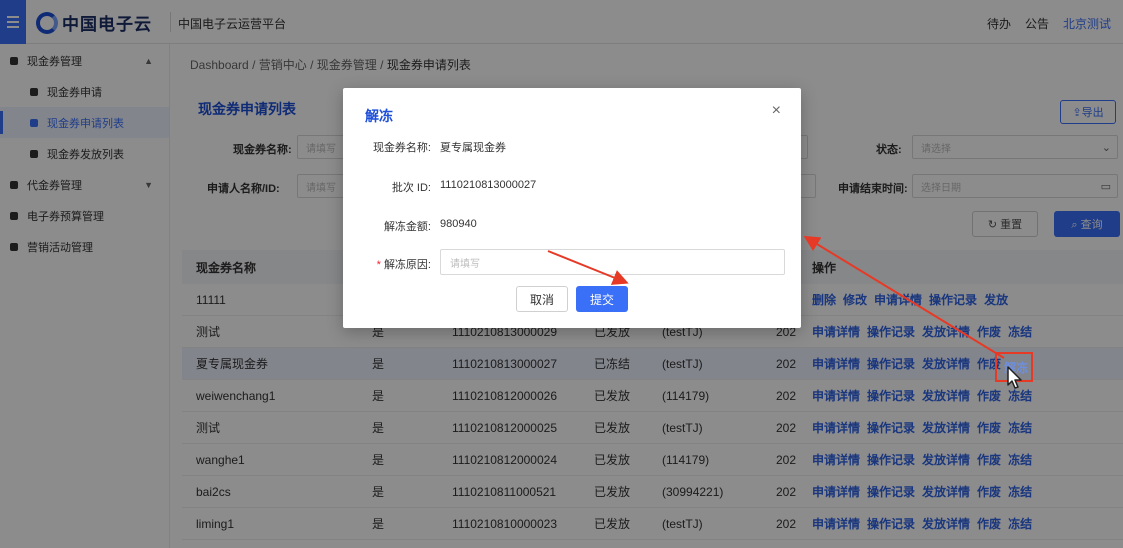  Describe the element at coordinates (411, 188) in the screenshot. I see `dialog-batch-id-label: 批次 ID:` at that location.